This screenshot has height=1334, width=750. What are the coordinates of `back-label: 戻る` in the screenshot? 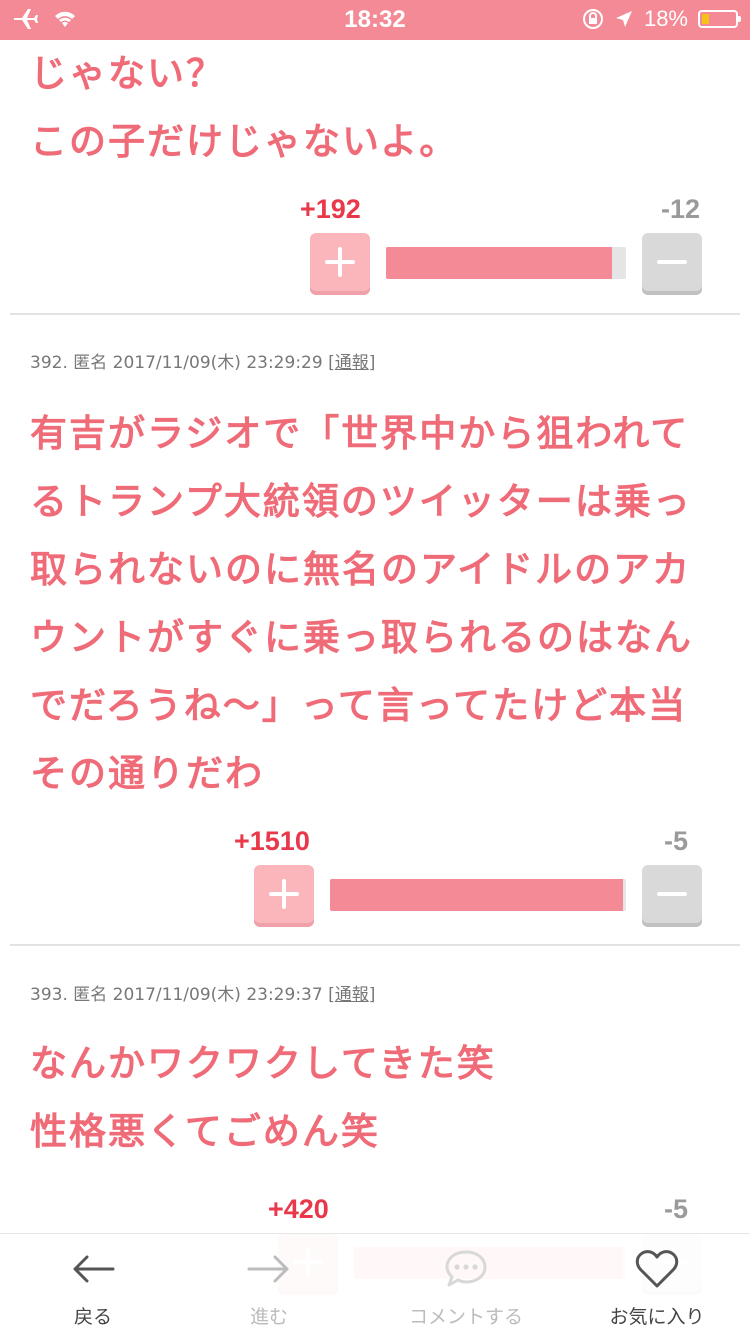 It's located at (92, 1317).